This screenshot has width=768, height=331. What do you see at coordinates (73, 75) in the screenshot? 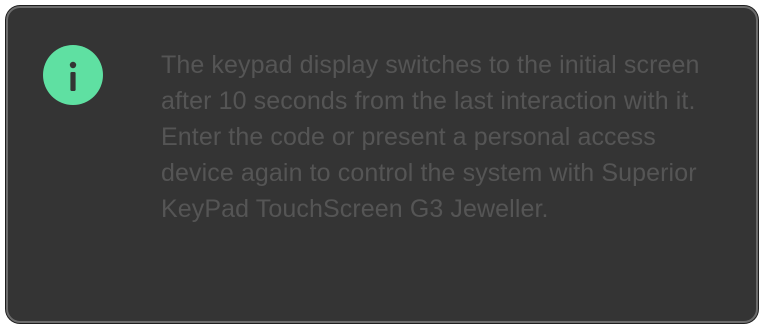
I see `info-icon` at bounding box center [73, 75].